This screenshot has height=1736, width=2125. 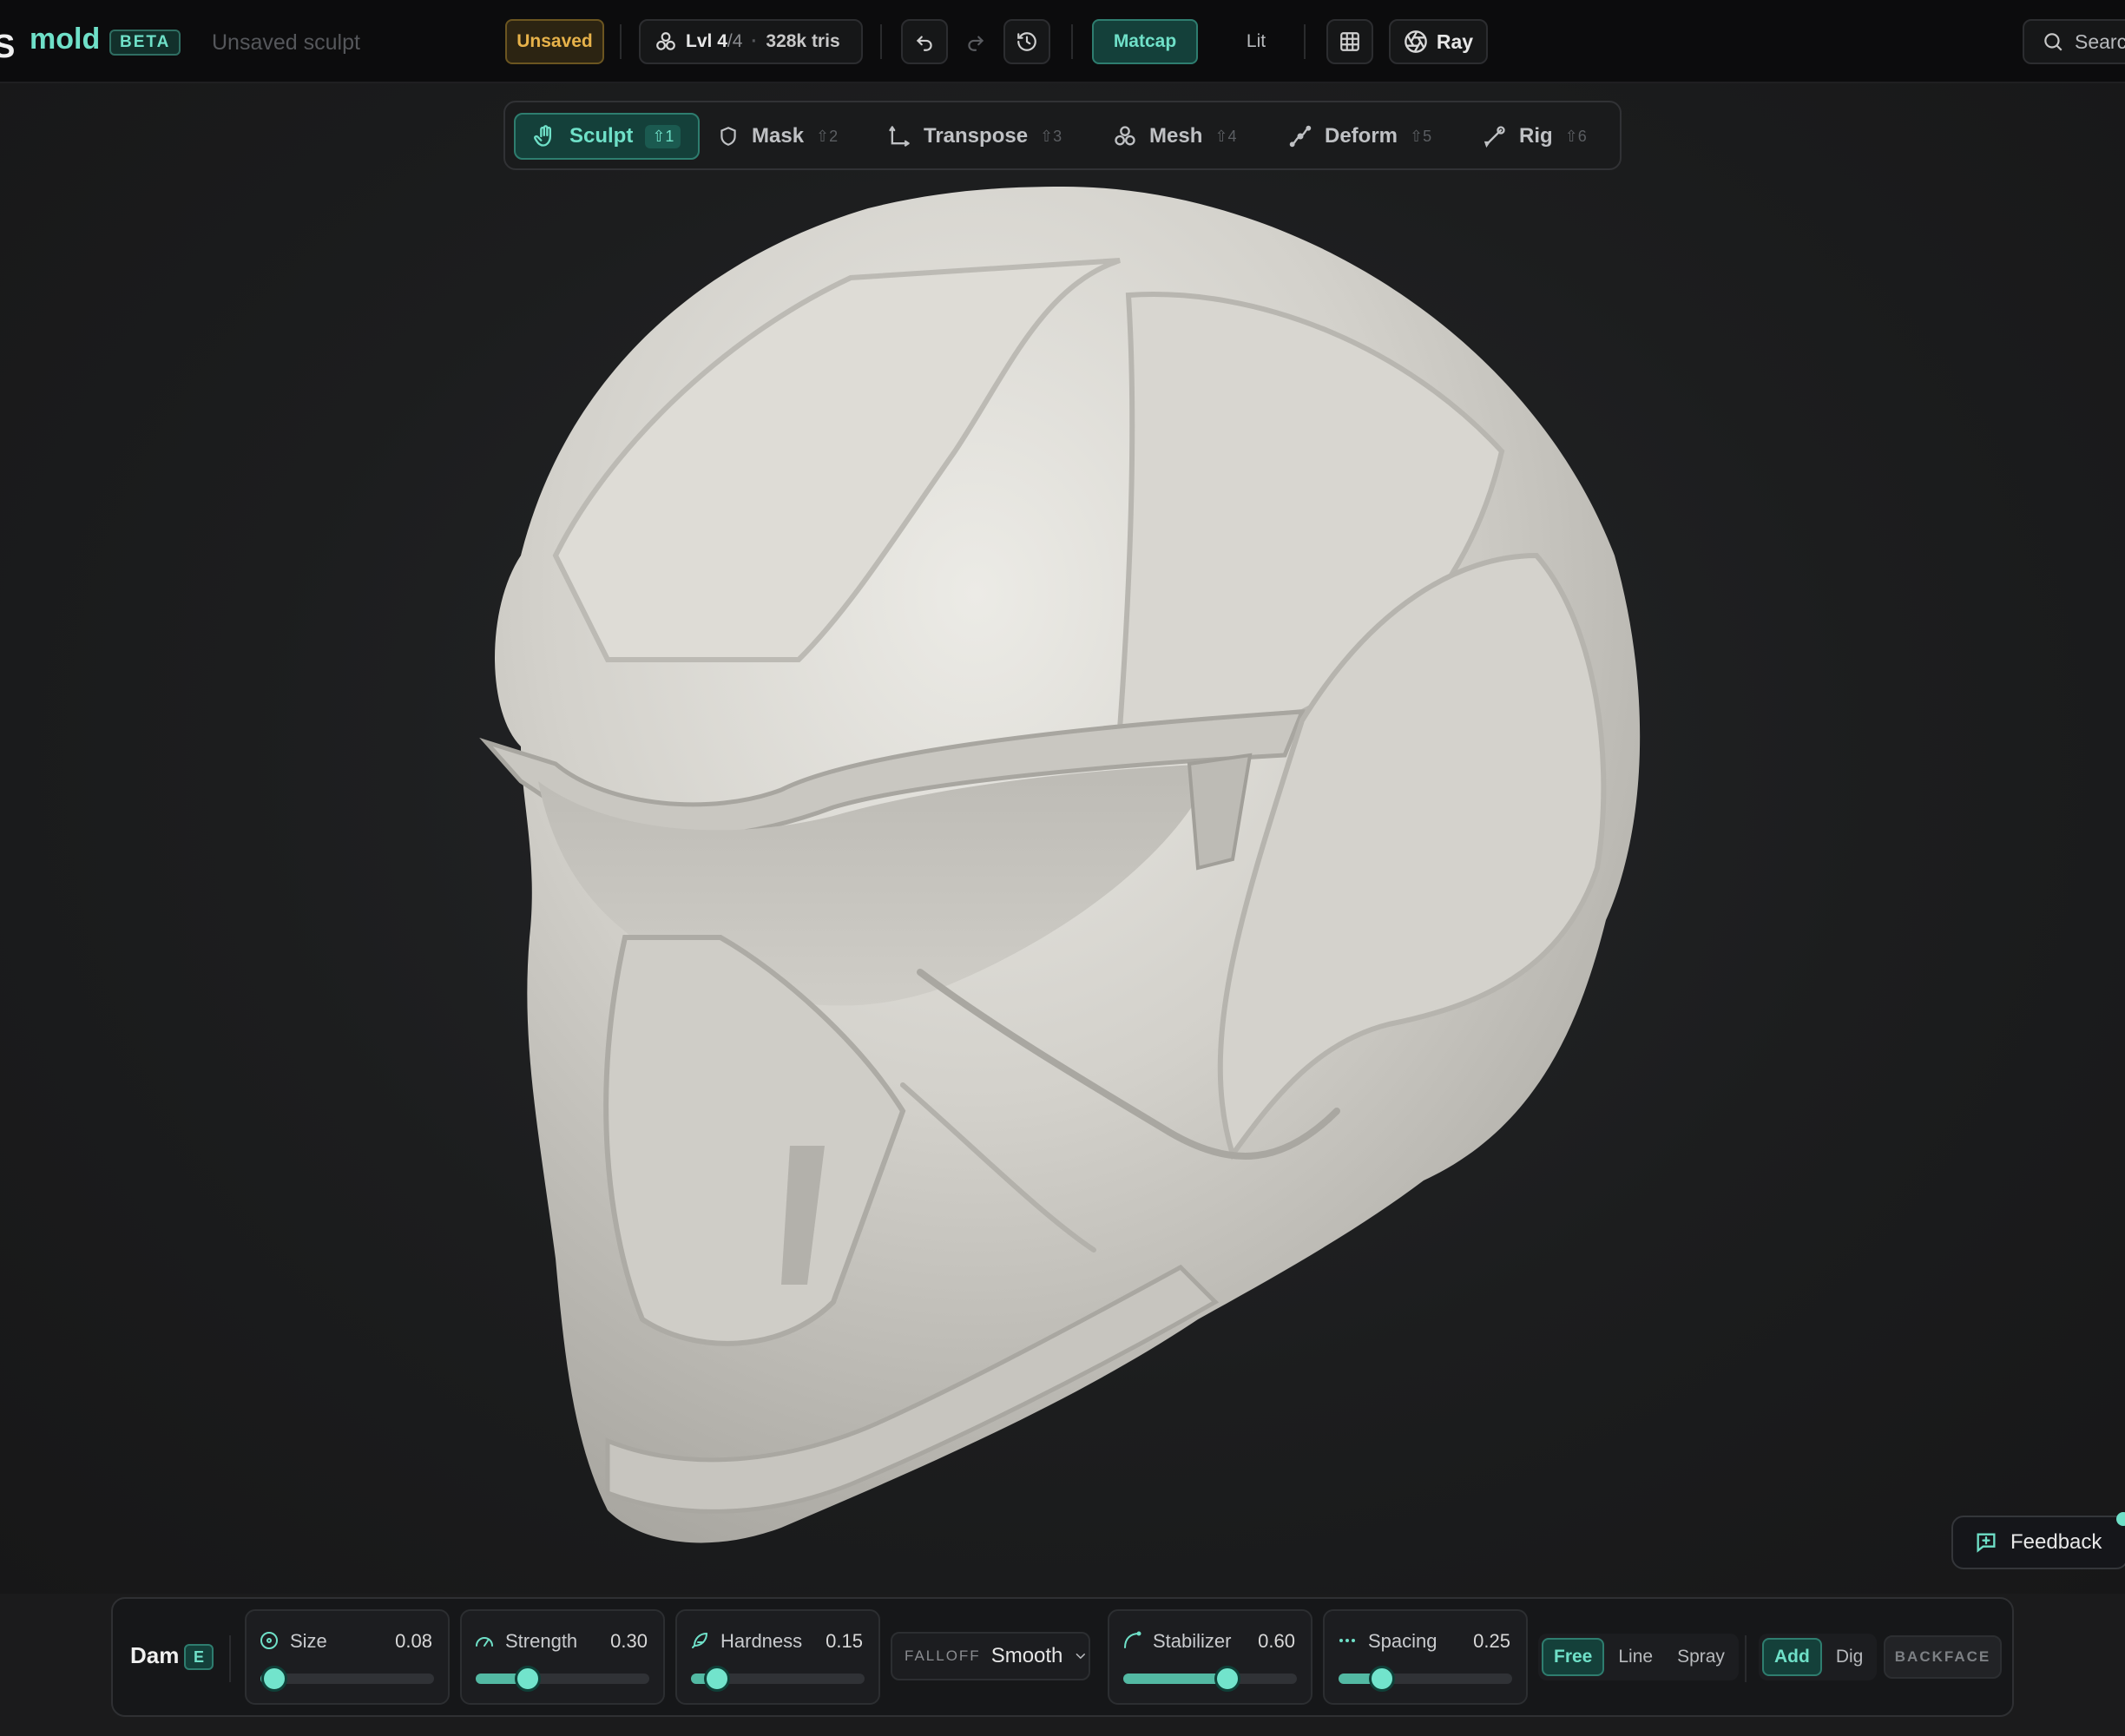 What do you see at coordinates (1986, 1543) in the screenshot?
I see `feedback-icon` at bounding box center [1986, 1543].